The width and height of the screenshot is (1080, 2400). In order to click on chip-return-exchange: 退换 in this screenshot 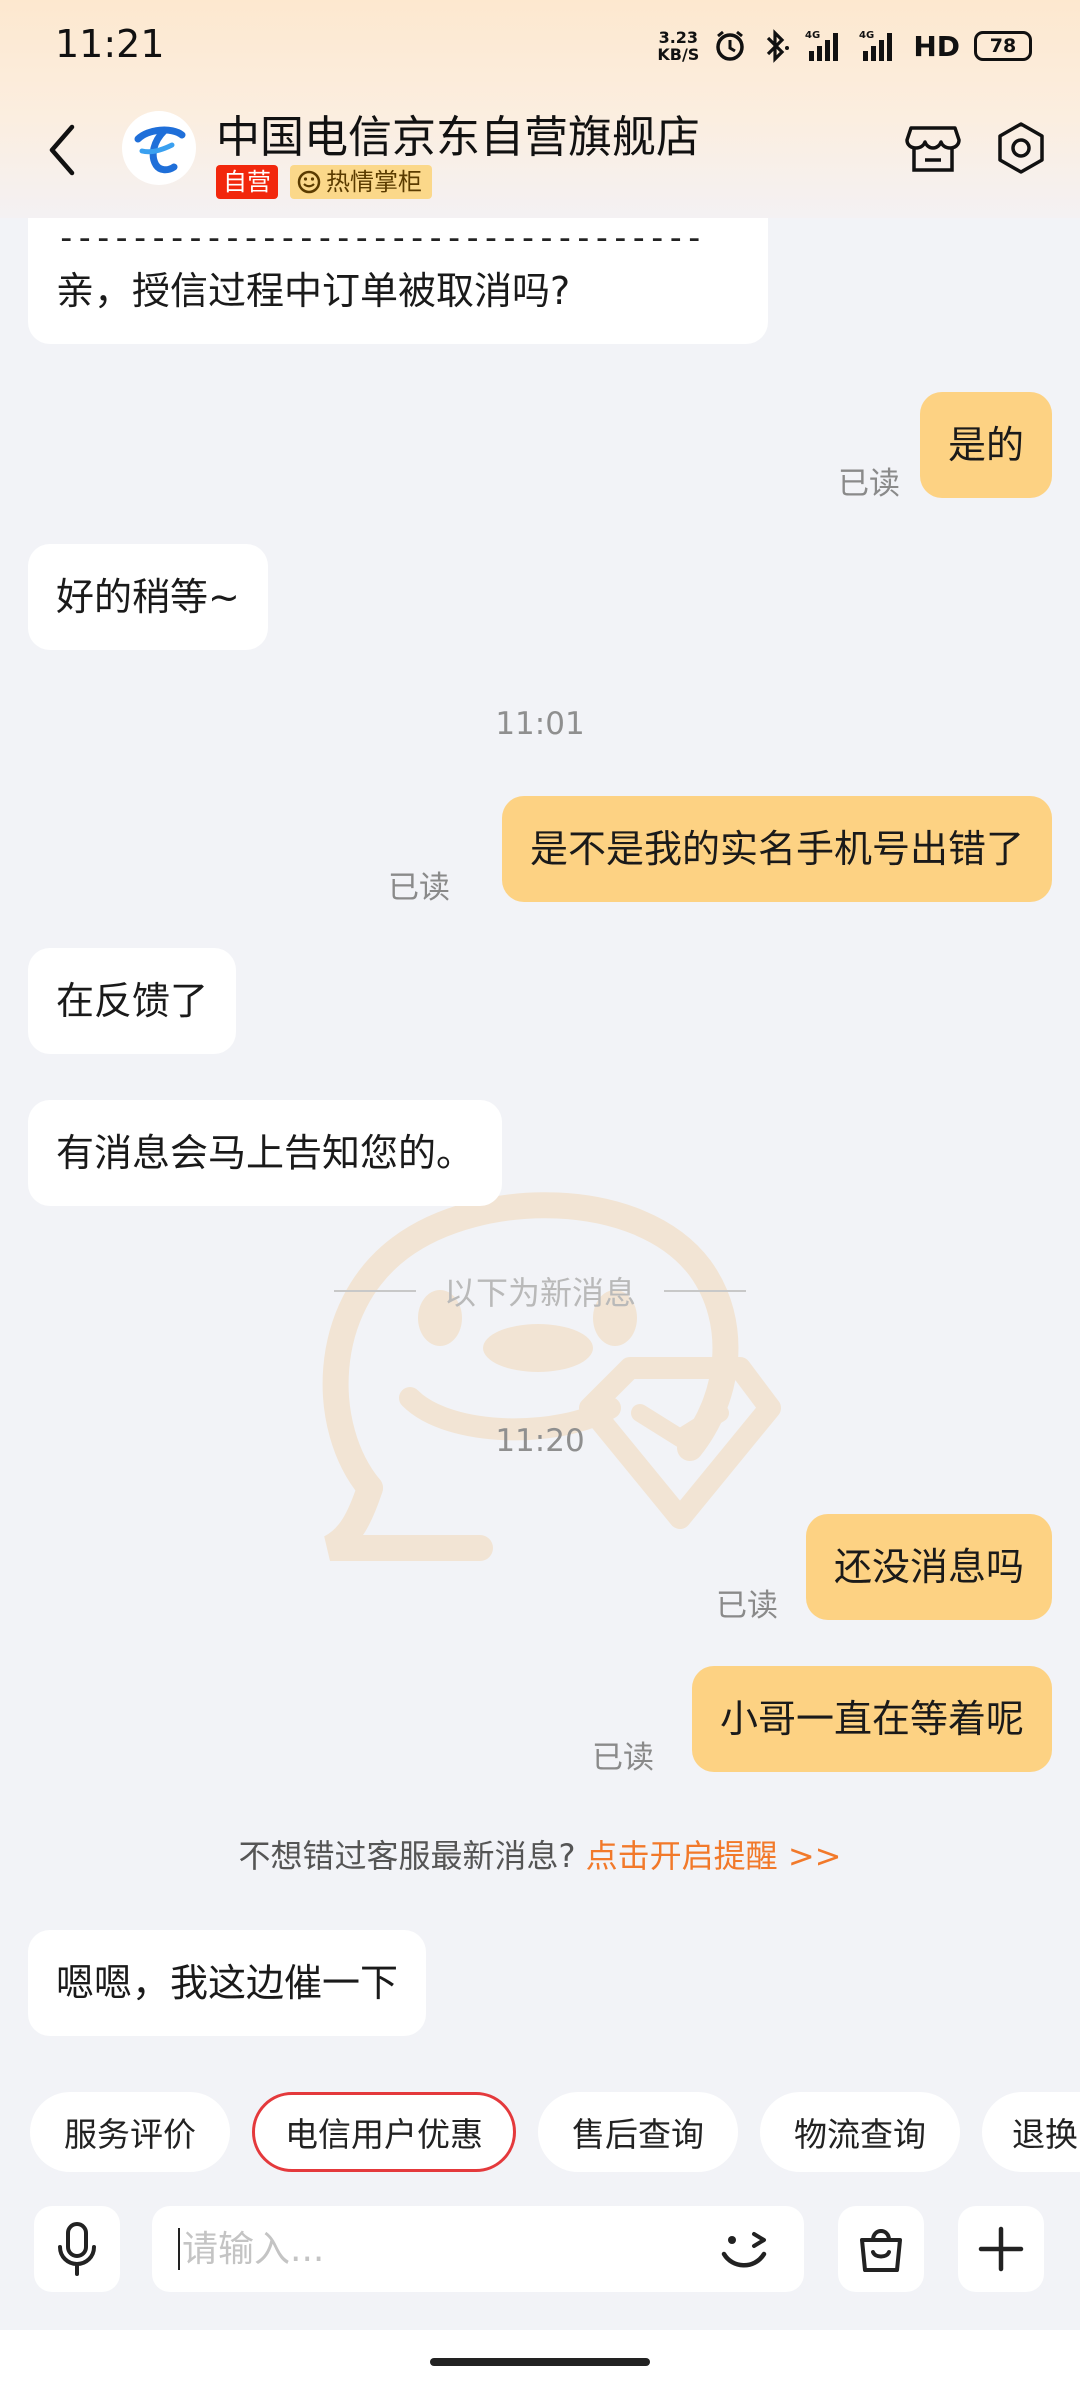, I will do `click(1031, 2132)`.